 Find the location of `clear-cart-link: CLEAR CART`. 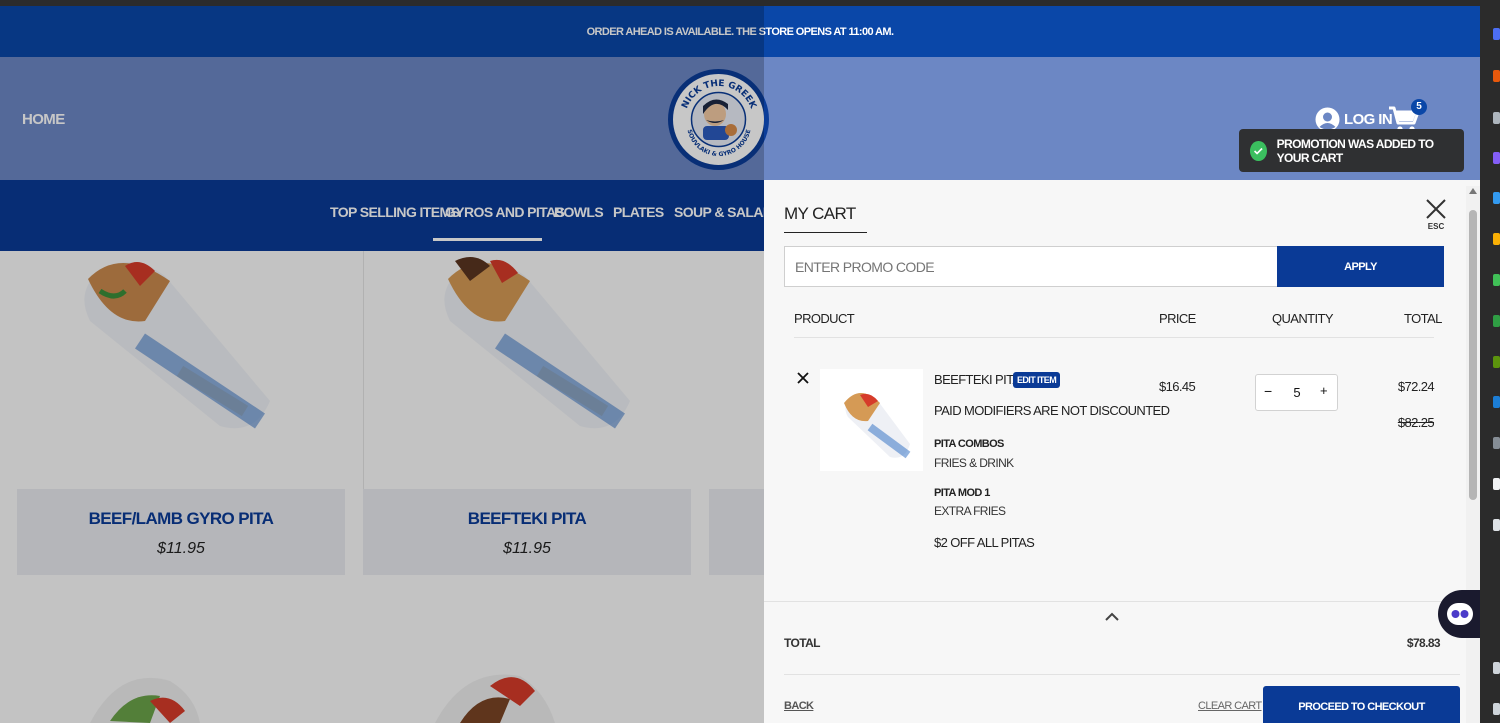

clear-cart-link: CLEAR CART is located at coordinates (1230, 706).